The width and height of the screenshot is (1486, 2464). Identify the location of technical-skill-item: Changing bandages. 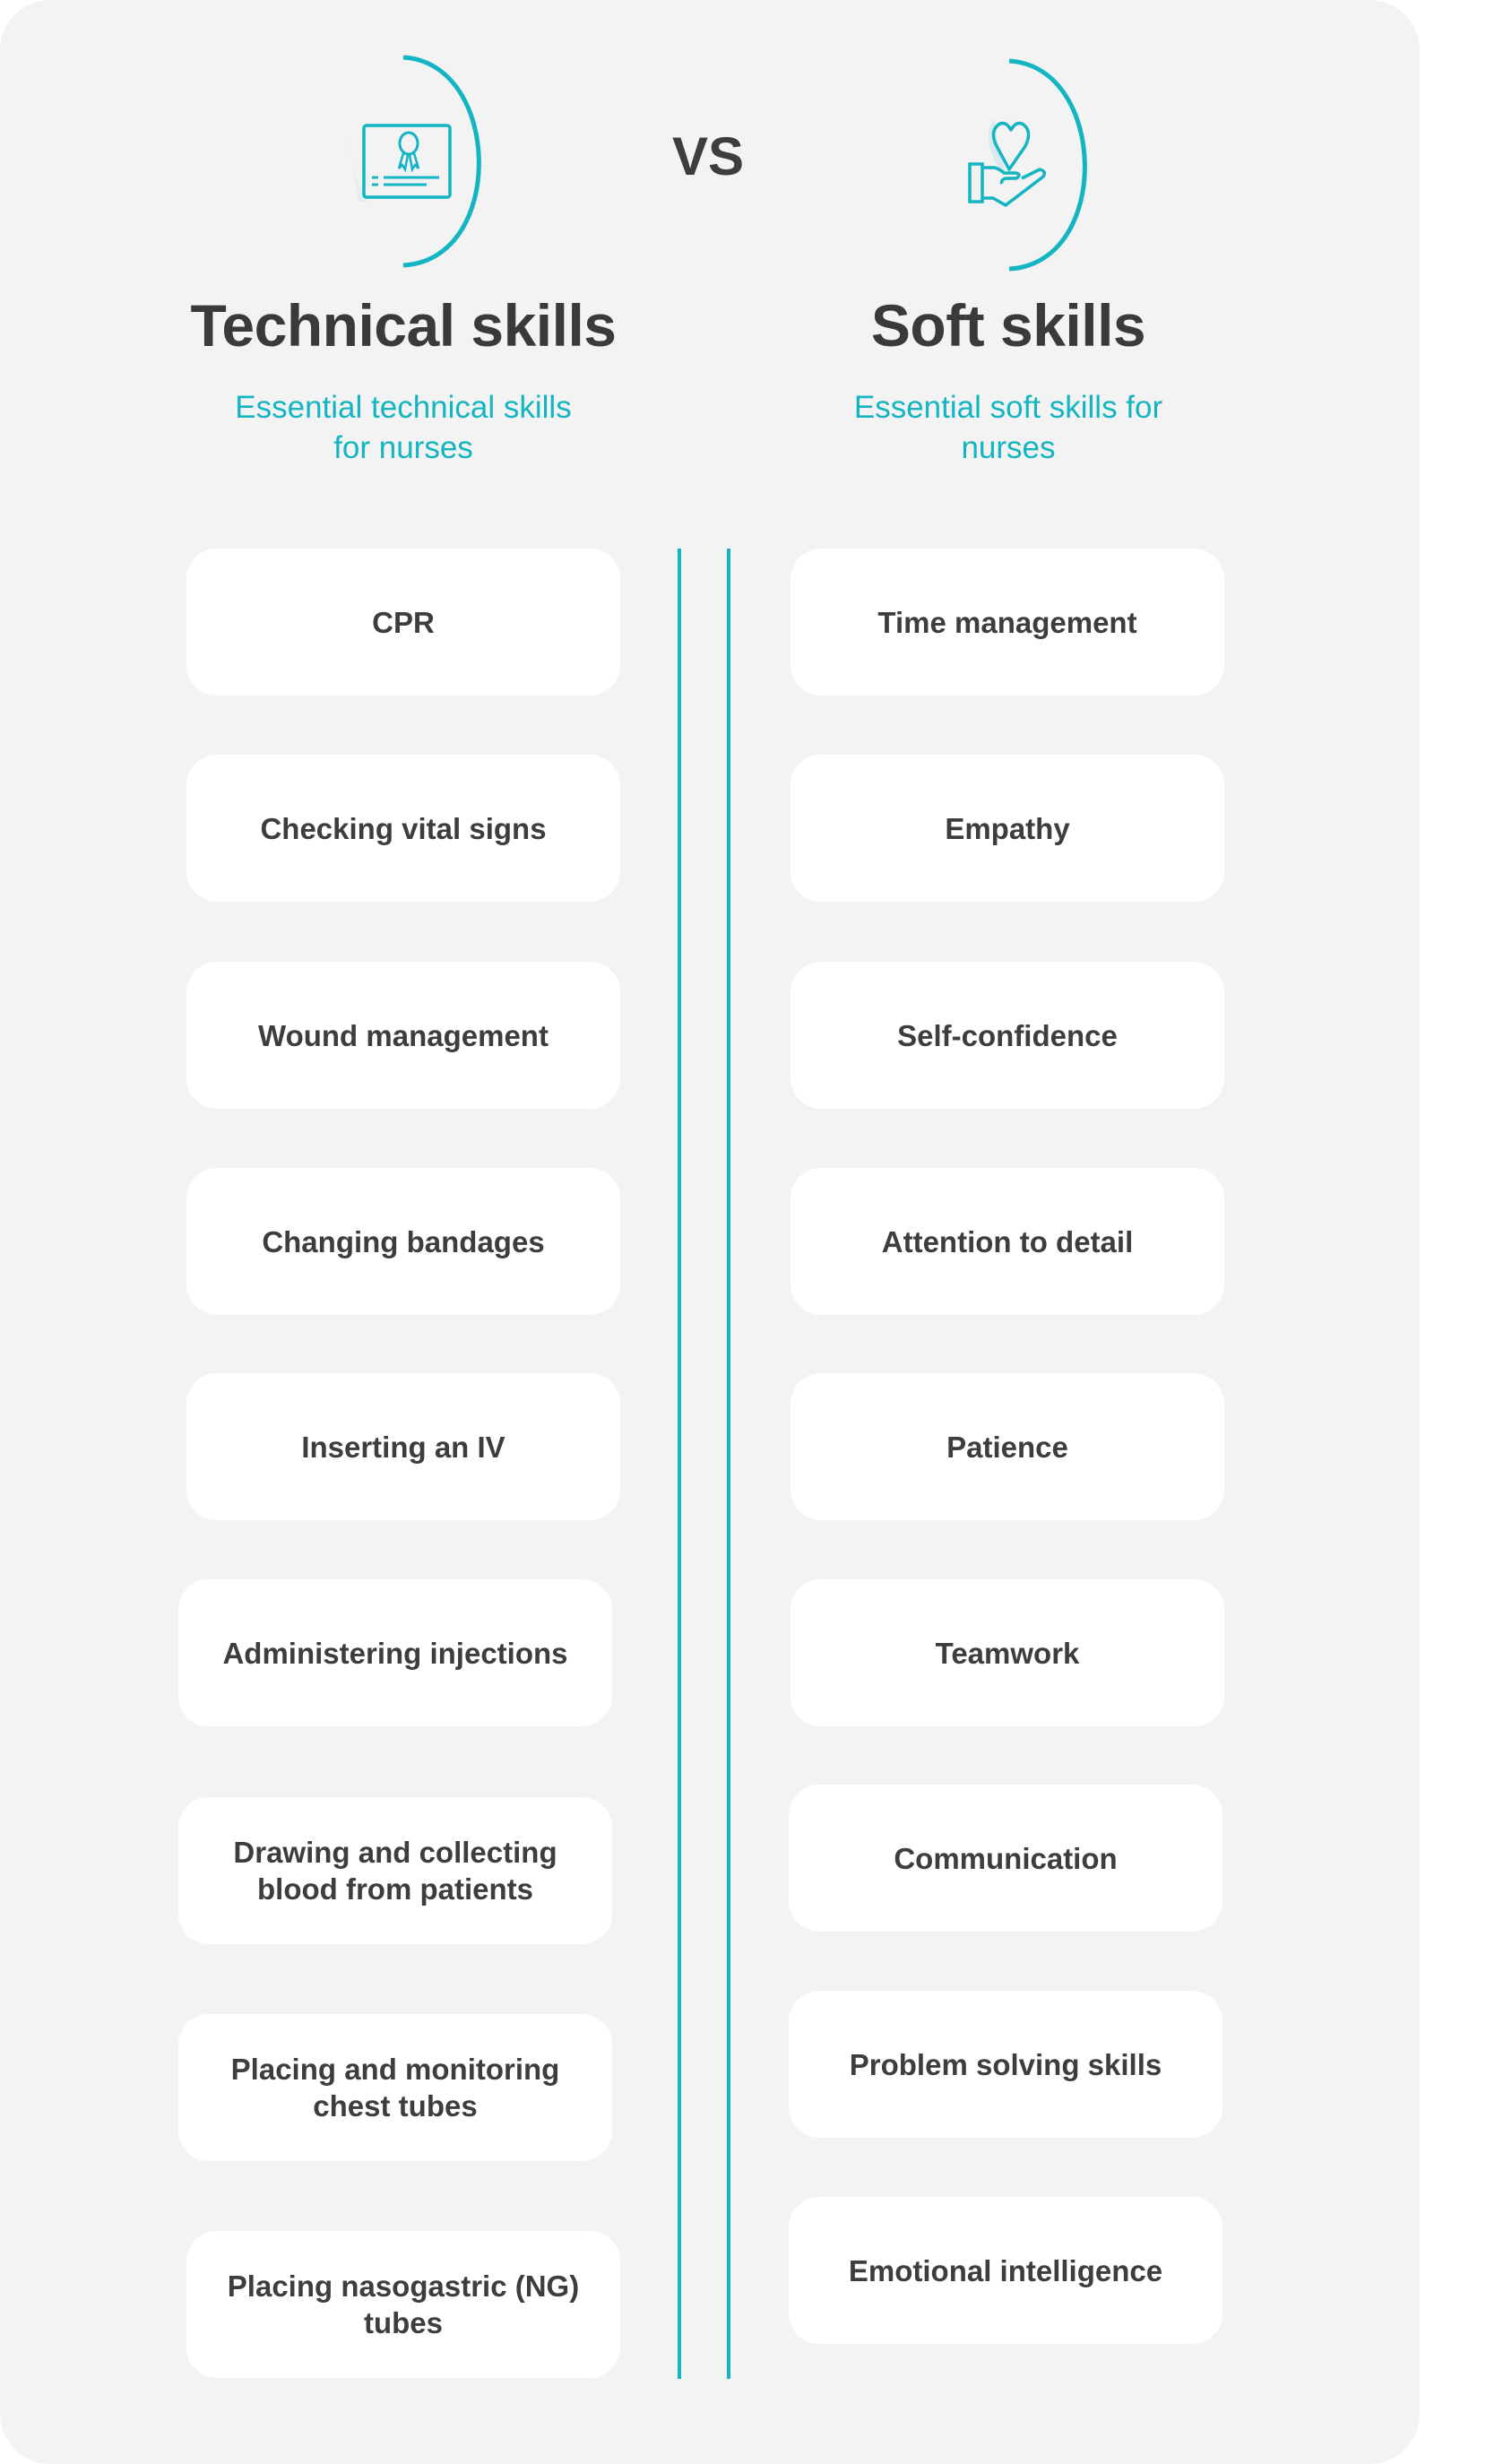
(403, 1241).